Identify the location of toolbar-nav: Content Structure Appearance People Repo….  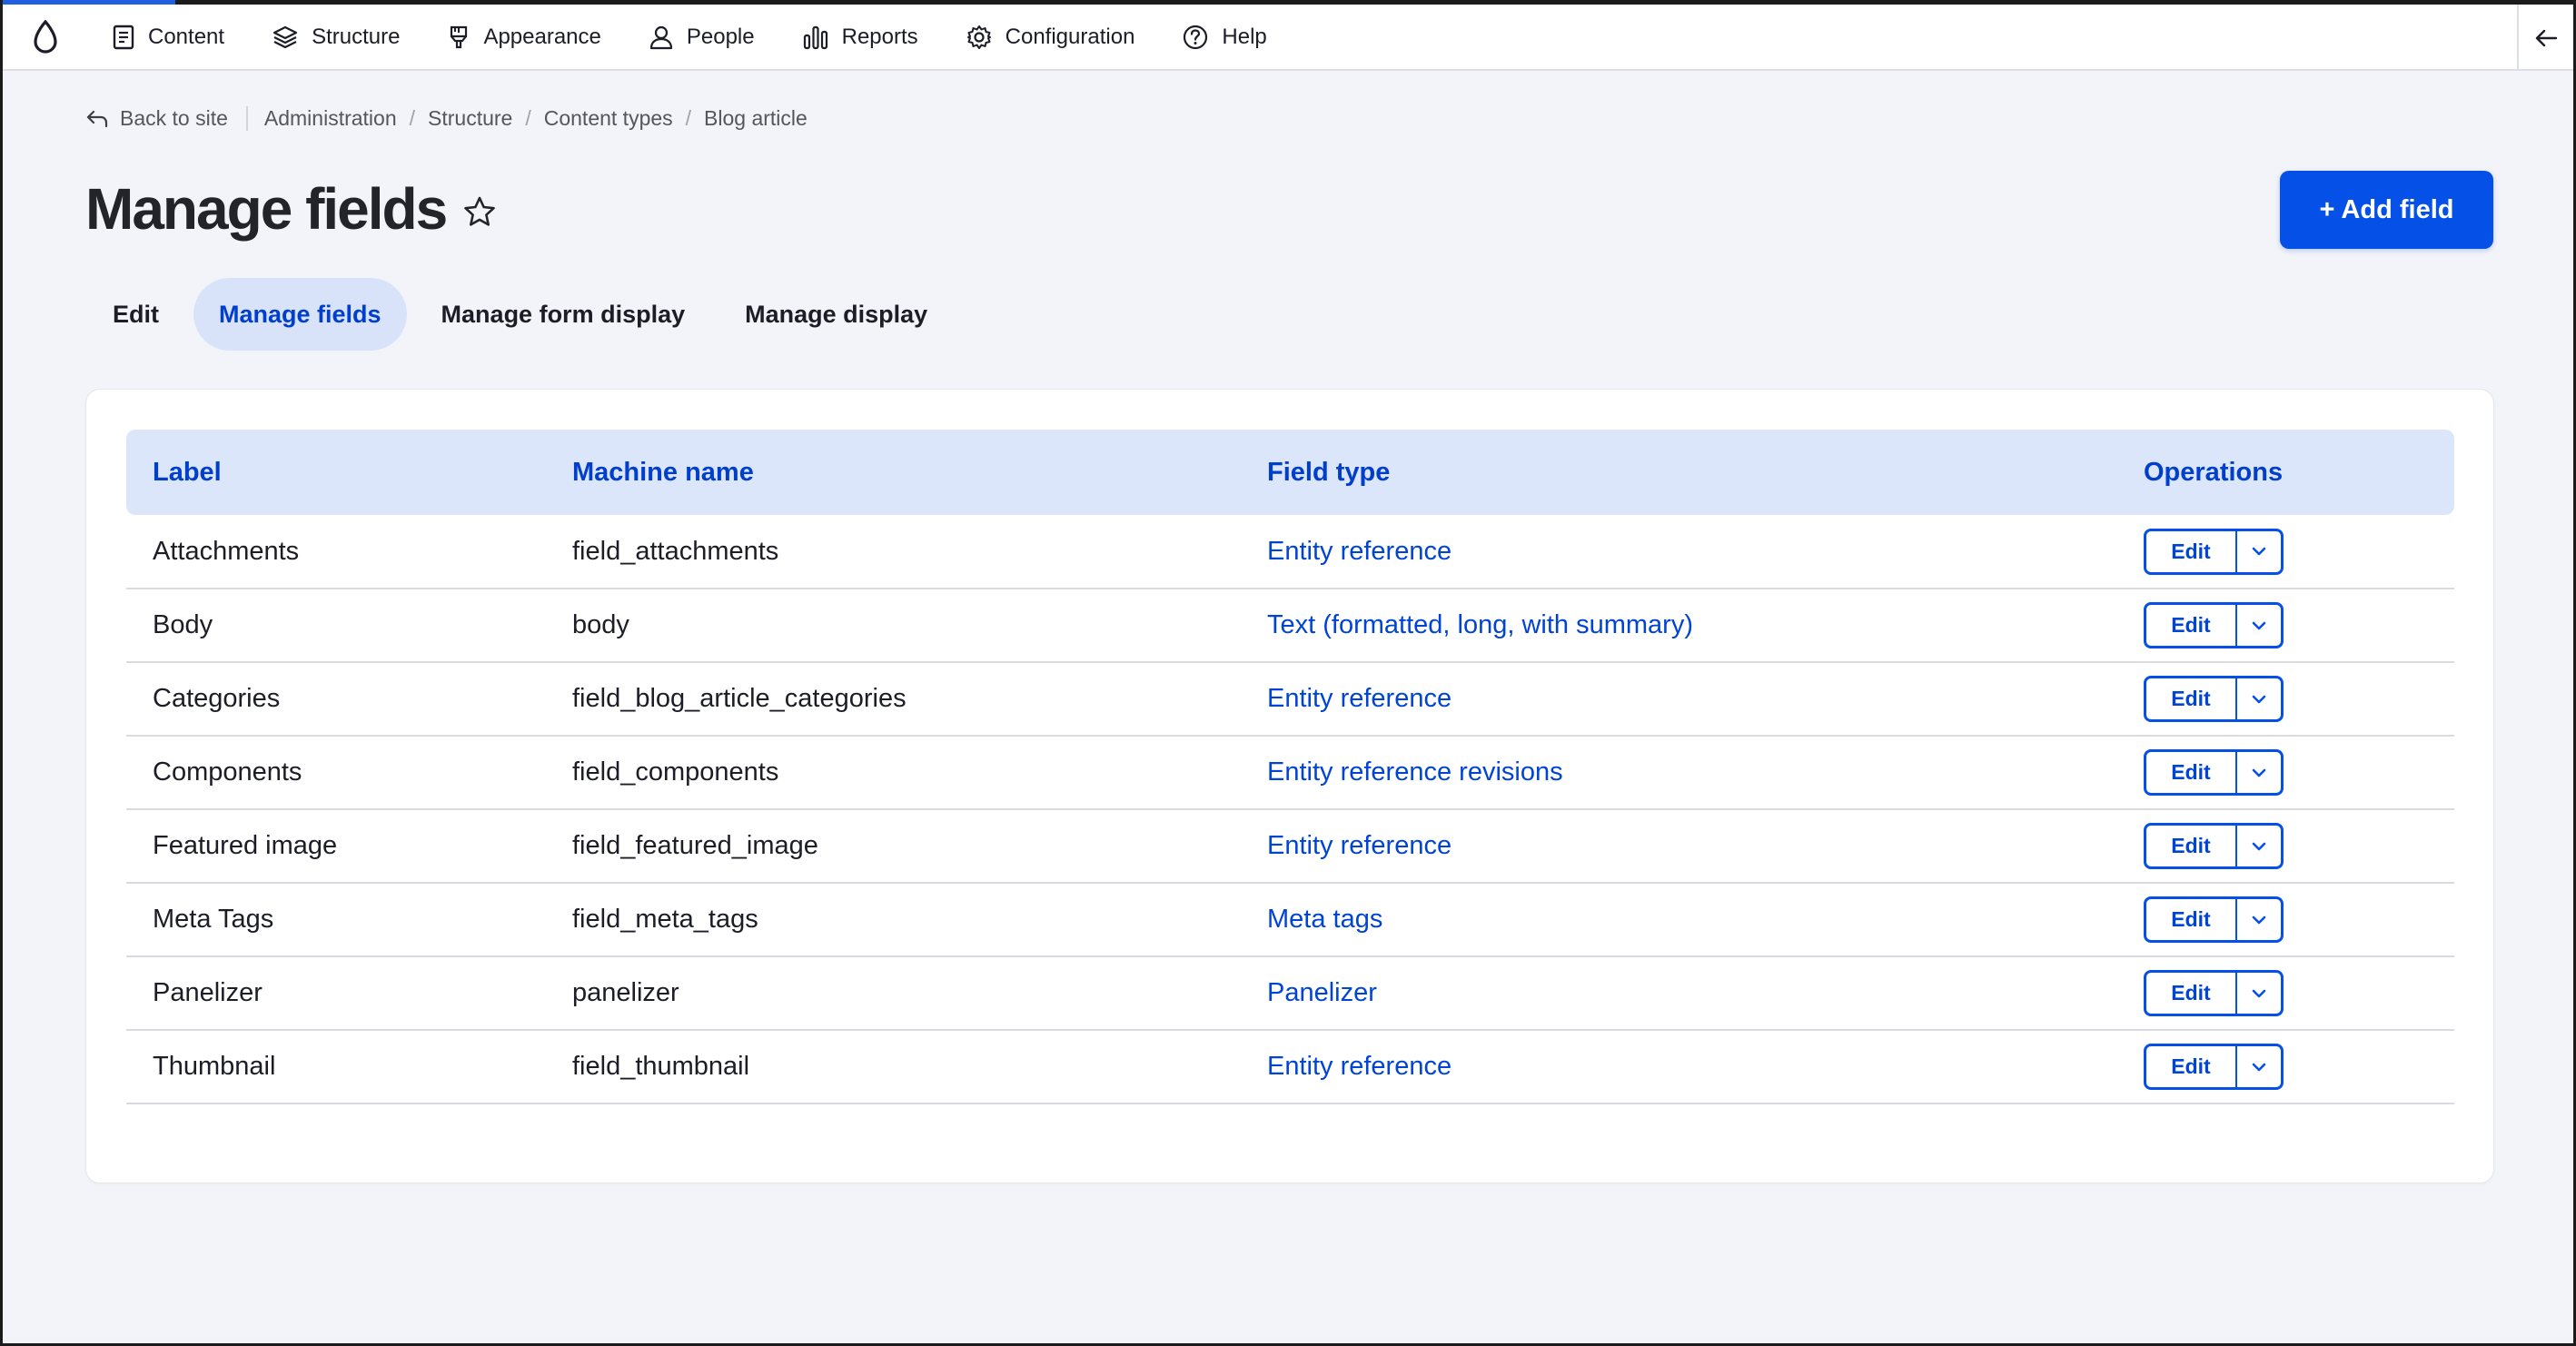
(689, 37).